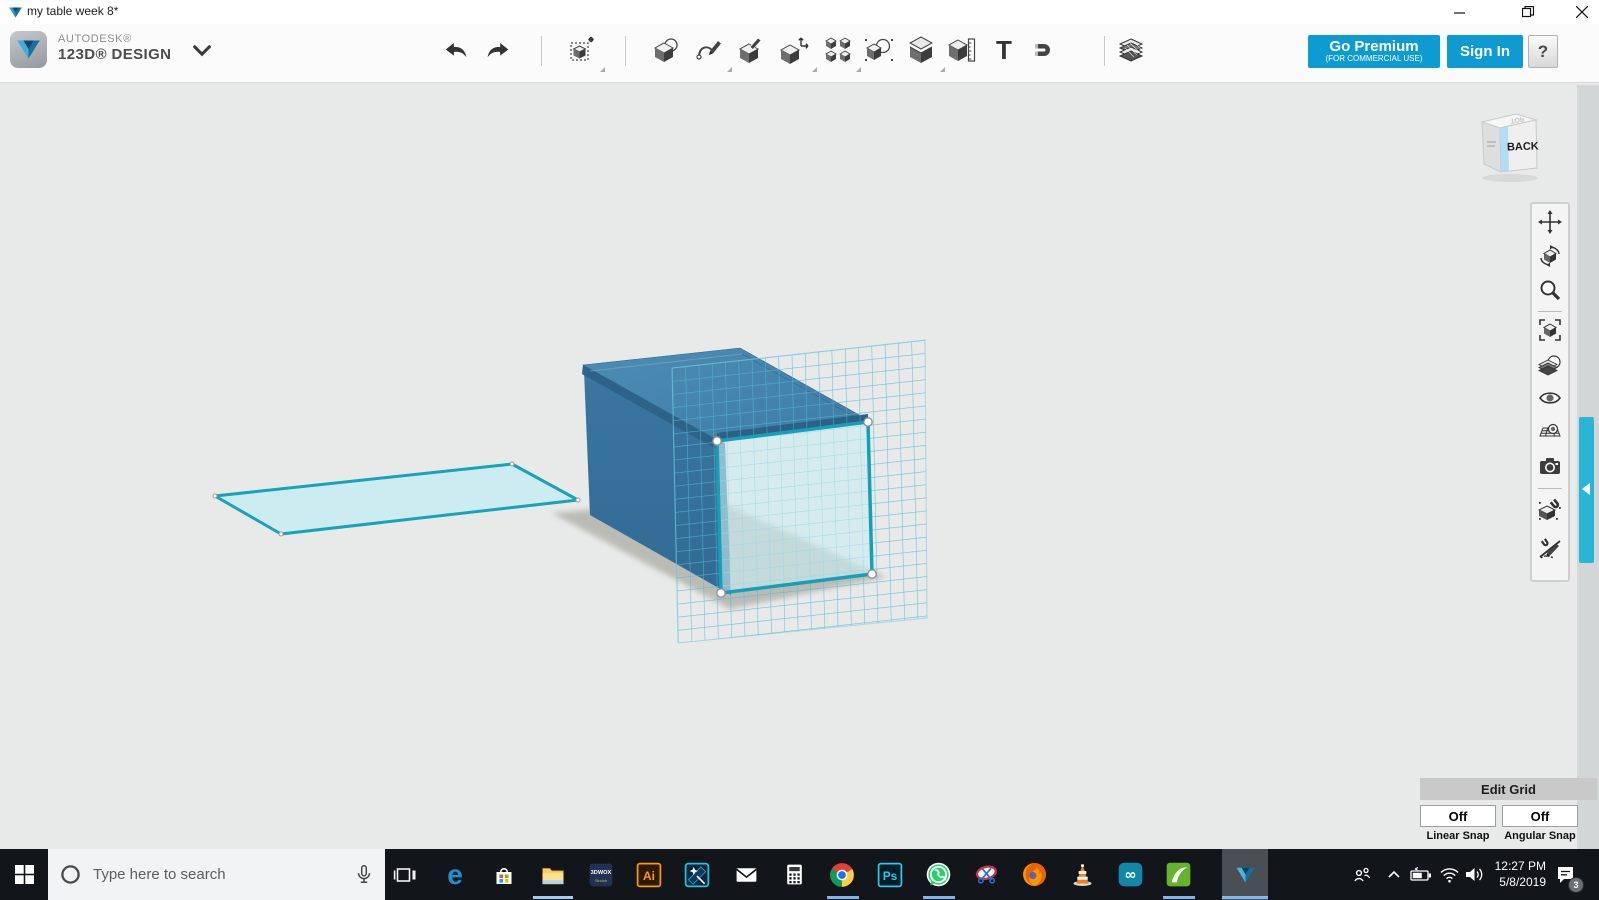 Image resolution: width=1599 pixels, height=900 pixels. I want to click on svg-text: Sindoh, so click(601, 880).